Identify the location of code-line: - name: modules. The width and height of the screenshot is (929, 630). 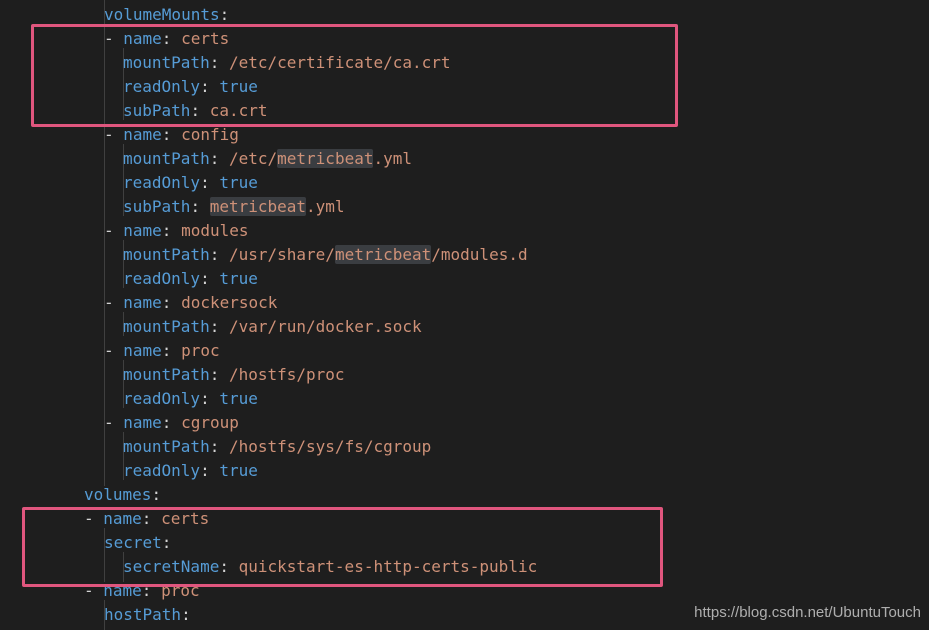
(176, 231).